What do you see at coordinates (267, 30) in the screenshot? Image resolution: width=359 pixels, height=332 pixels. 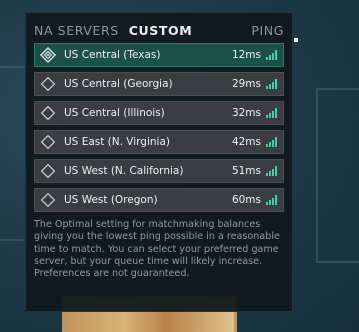 I see `ping-column-header: PING` at bounding box center [267, 30].